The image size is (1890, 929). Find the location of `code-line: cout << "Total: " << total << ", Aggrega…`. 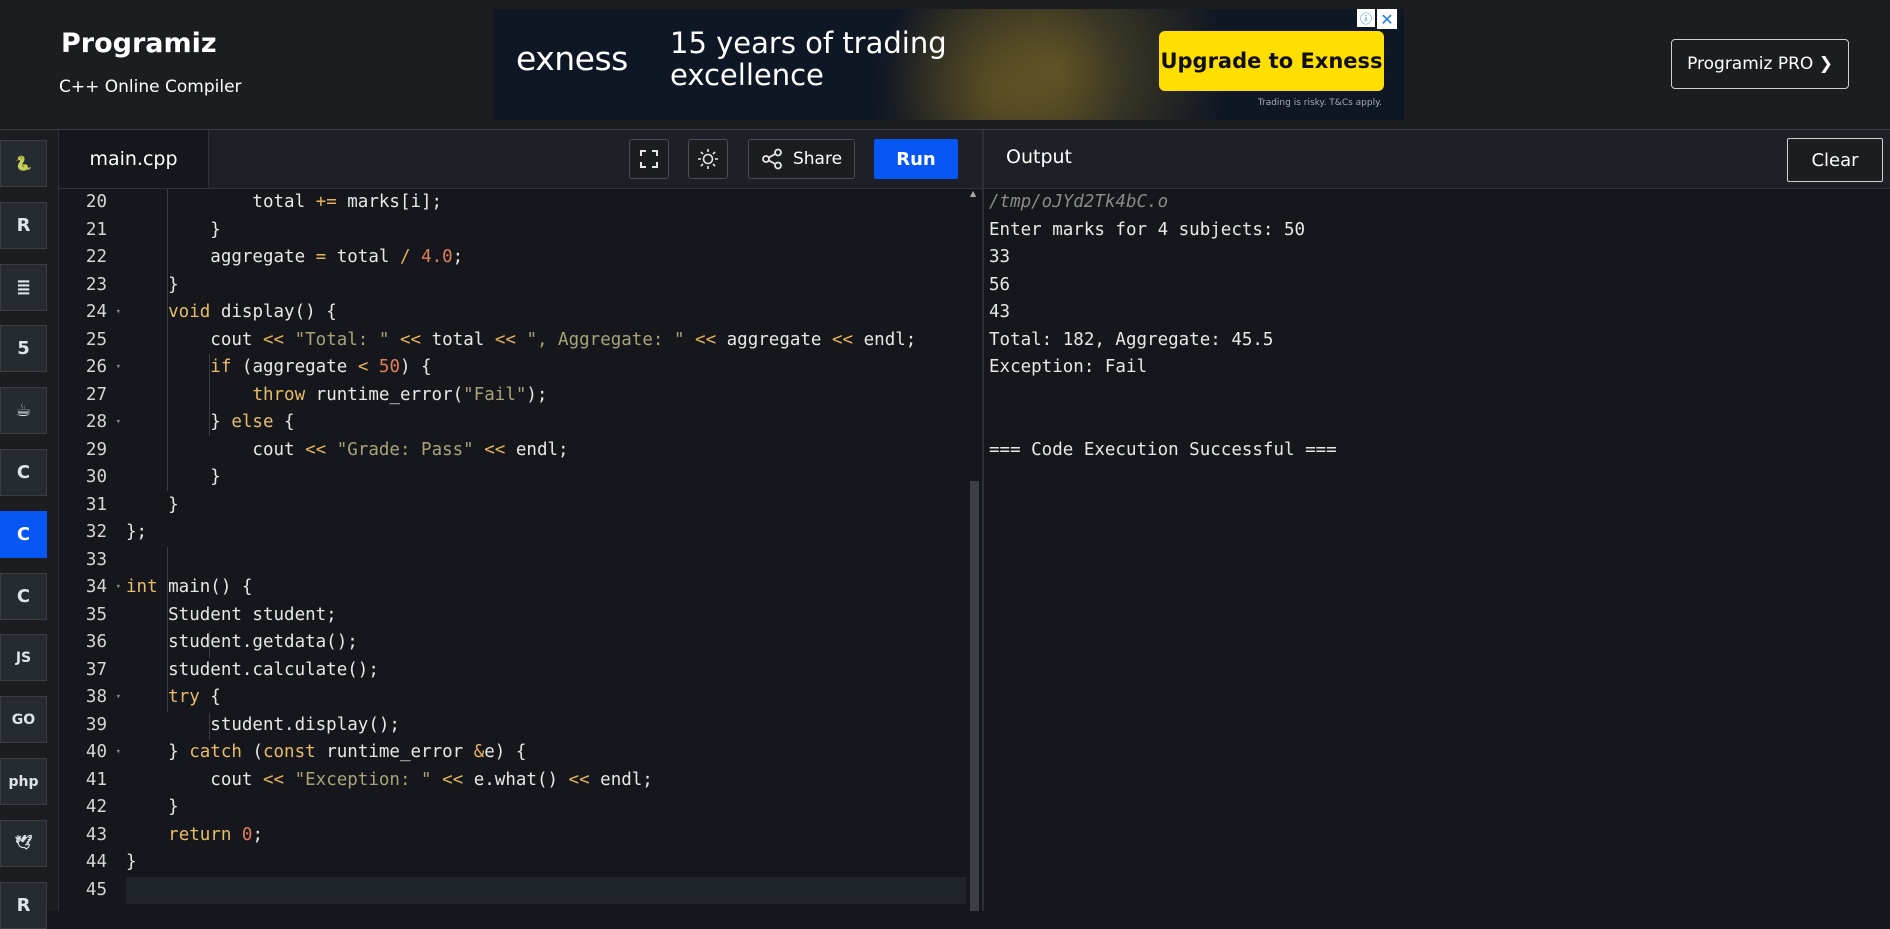

code-line: cout << "Total: " << total << ", Aggrega… is located at coordinates (546, 341).